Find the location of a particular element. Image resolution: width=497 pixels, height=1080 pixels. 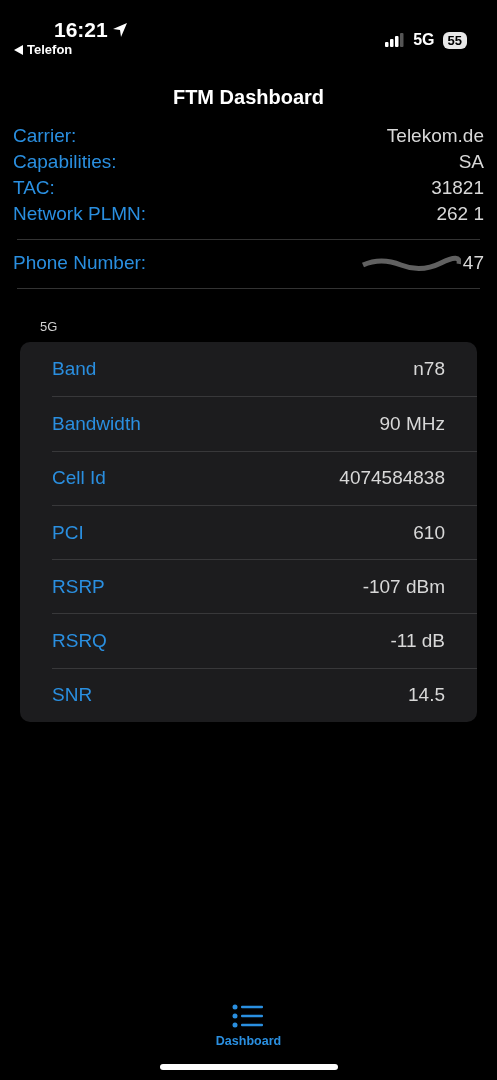

info-label: TAC: is located at coordinates (34, 188).